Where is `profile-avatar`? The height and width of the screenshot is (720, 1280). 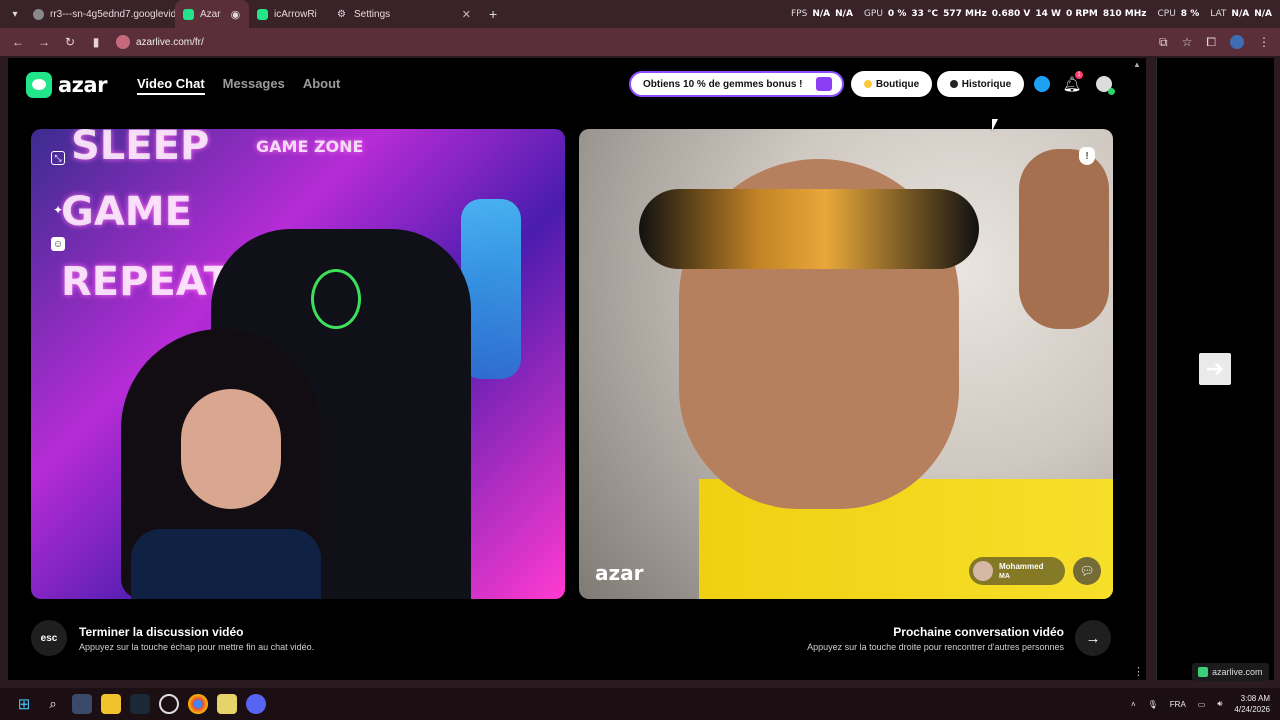 profile-avatar is located at coordinates (1237, 42).